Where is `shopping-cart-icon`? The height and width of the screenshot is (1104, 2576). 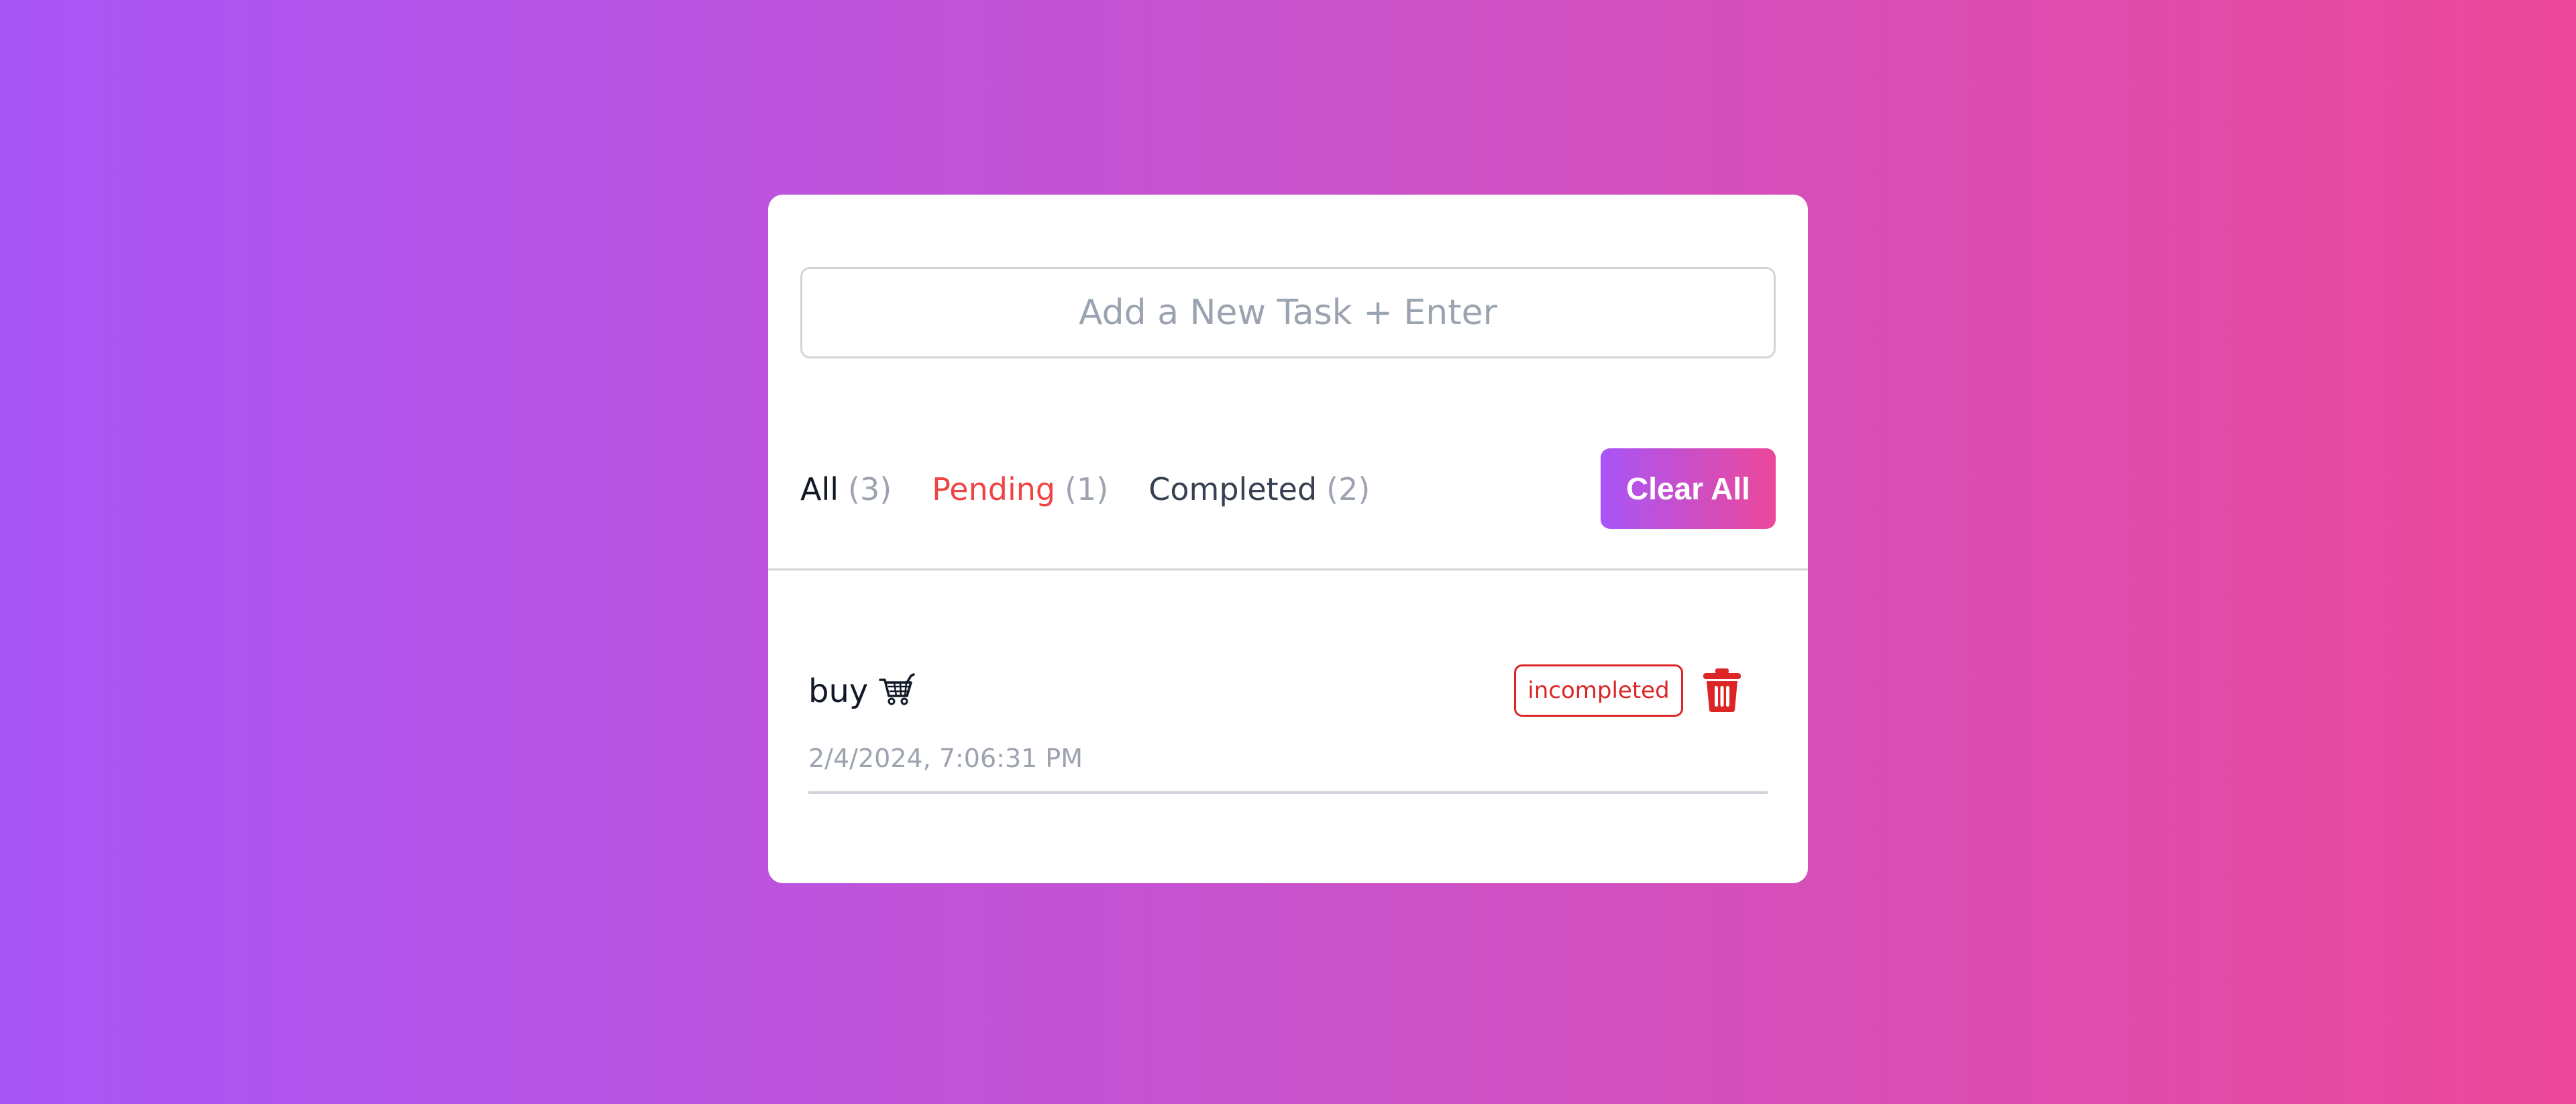 shopping-cart-icon is located at coordinates (896, 689).